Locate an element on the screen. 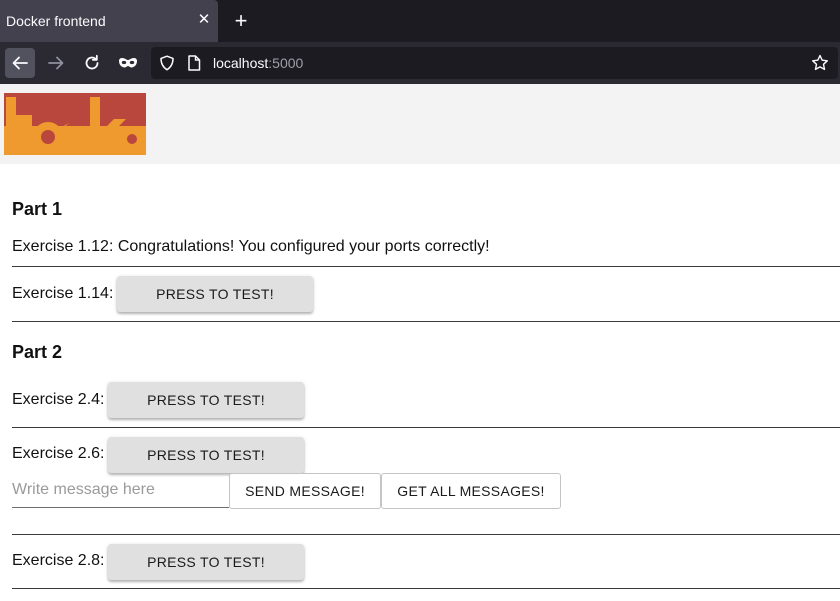  back-arrow-icon is located at coordinates (20, 63).